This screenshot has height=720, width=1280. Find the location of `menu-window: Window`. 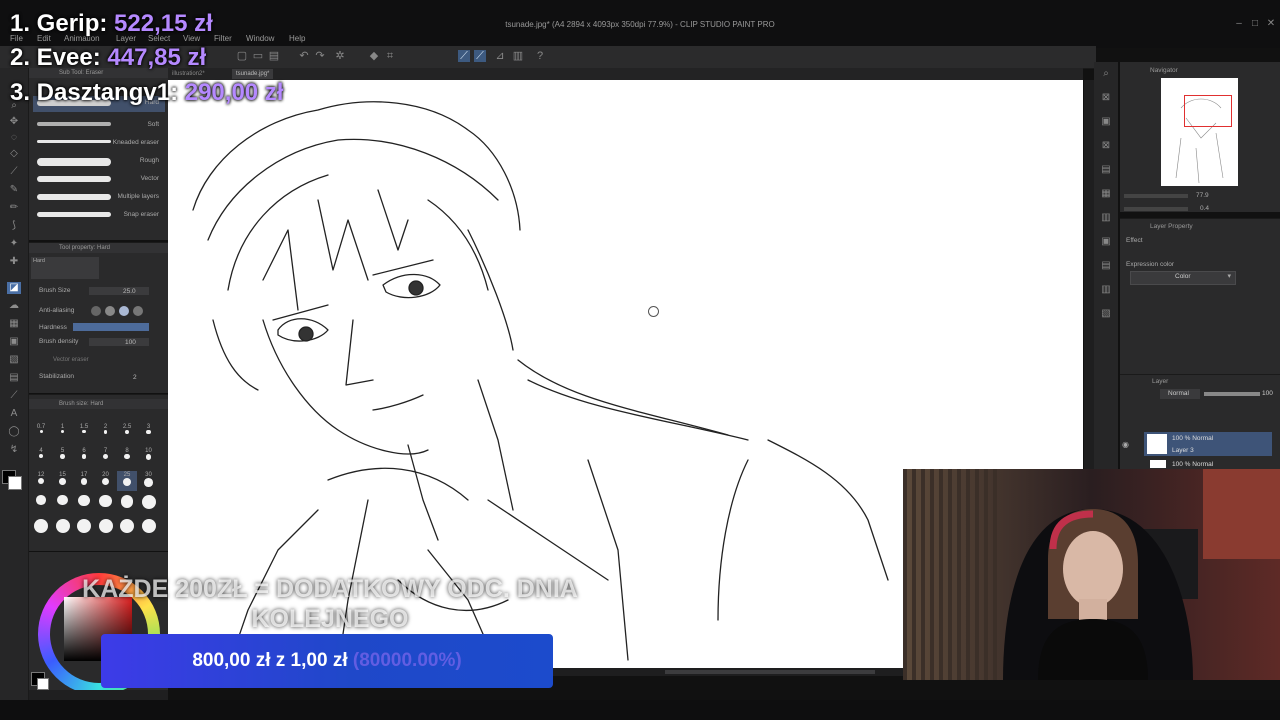

menu-window: Window is located at coordinates (260, 38).